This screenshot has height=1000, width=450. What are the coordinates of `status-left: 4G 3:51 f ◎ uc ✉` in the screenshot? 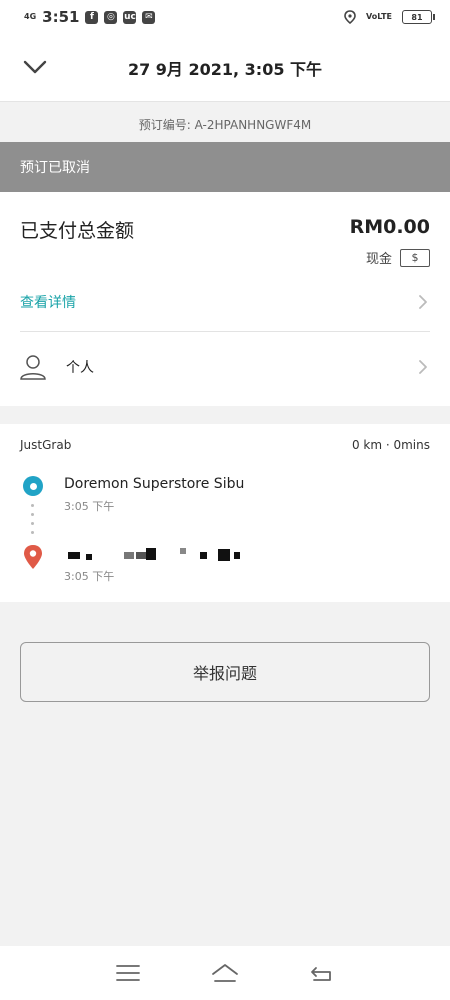 It's located at (90, 17).